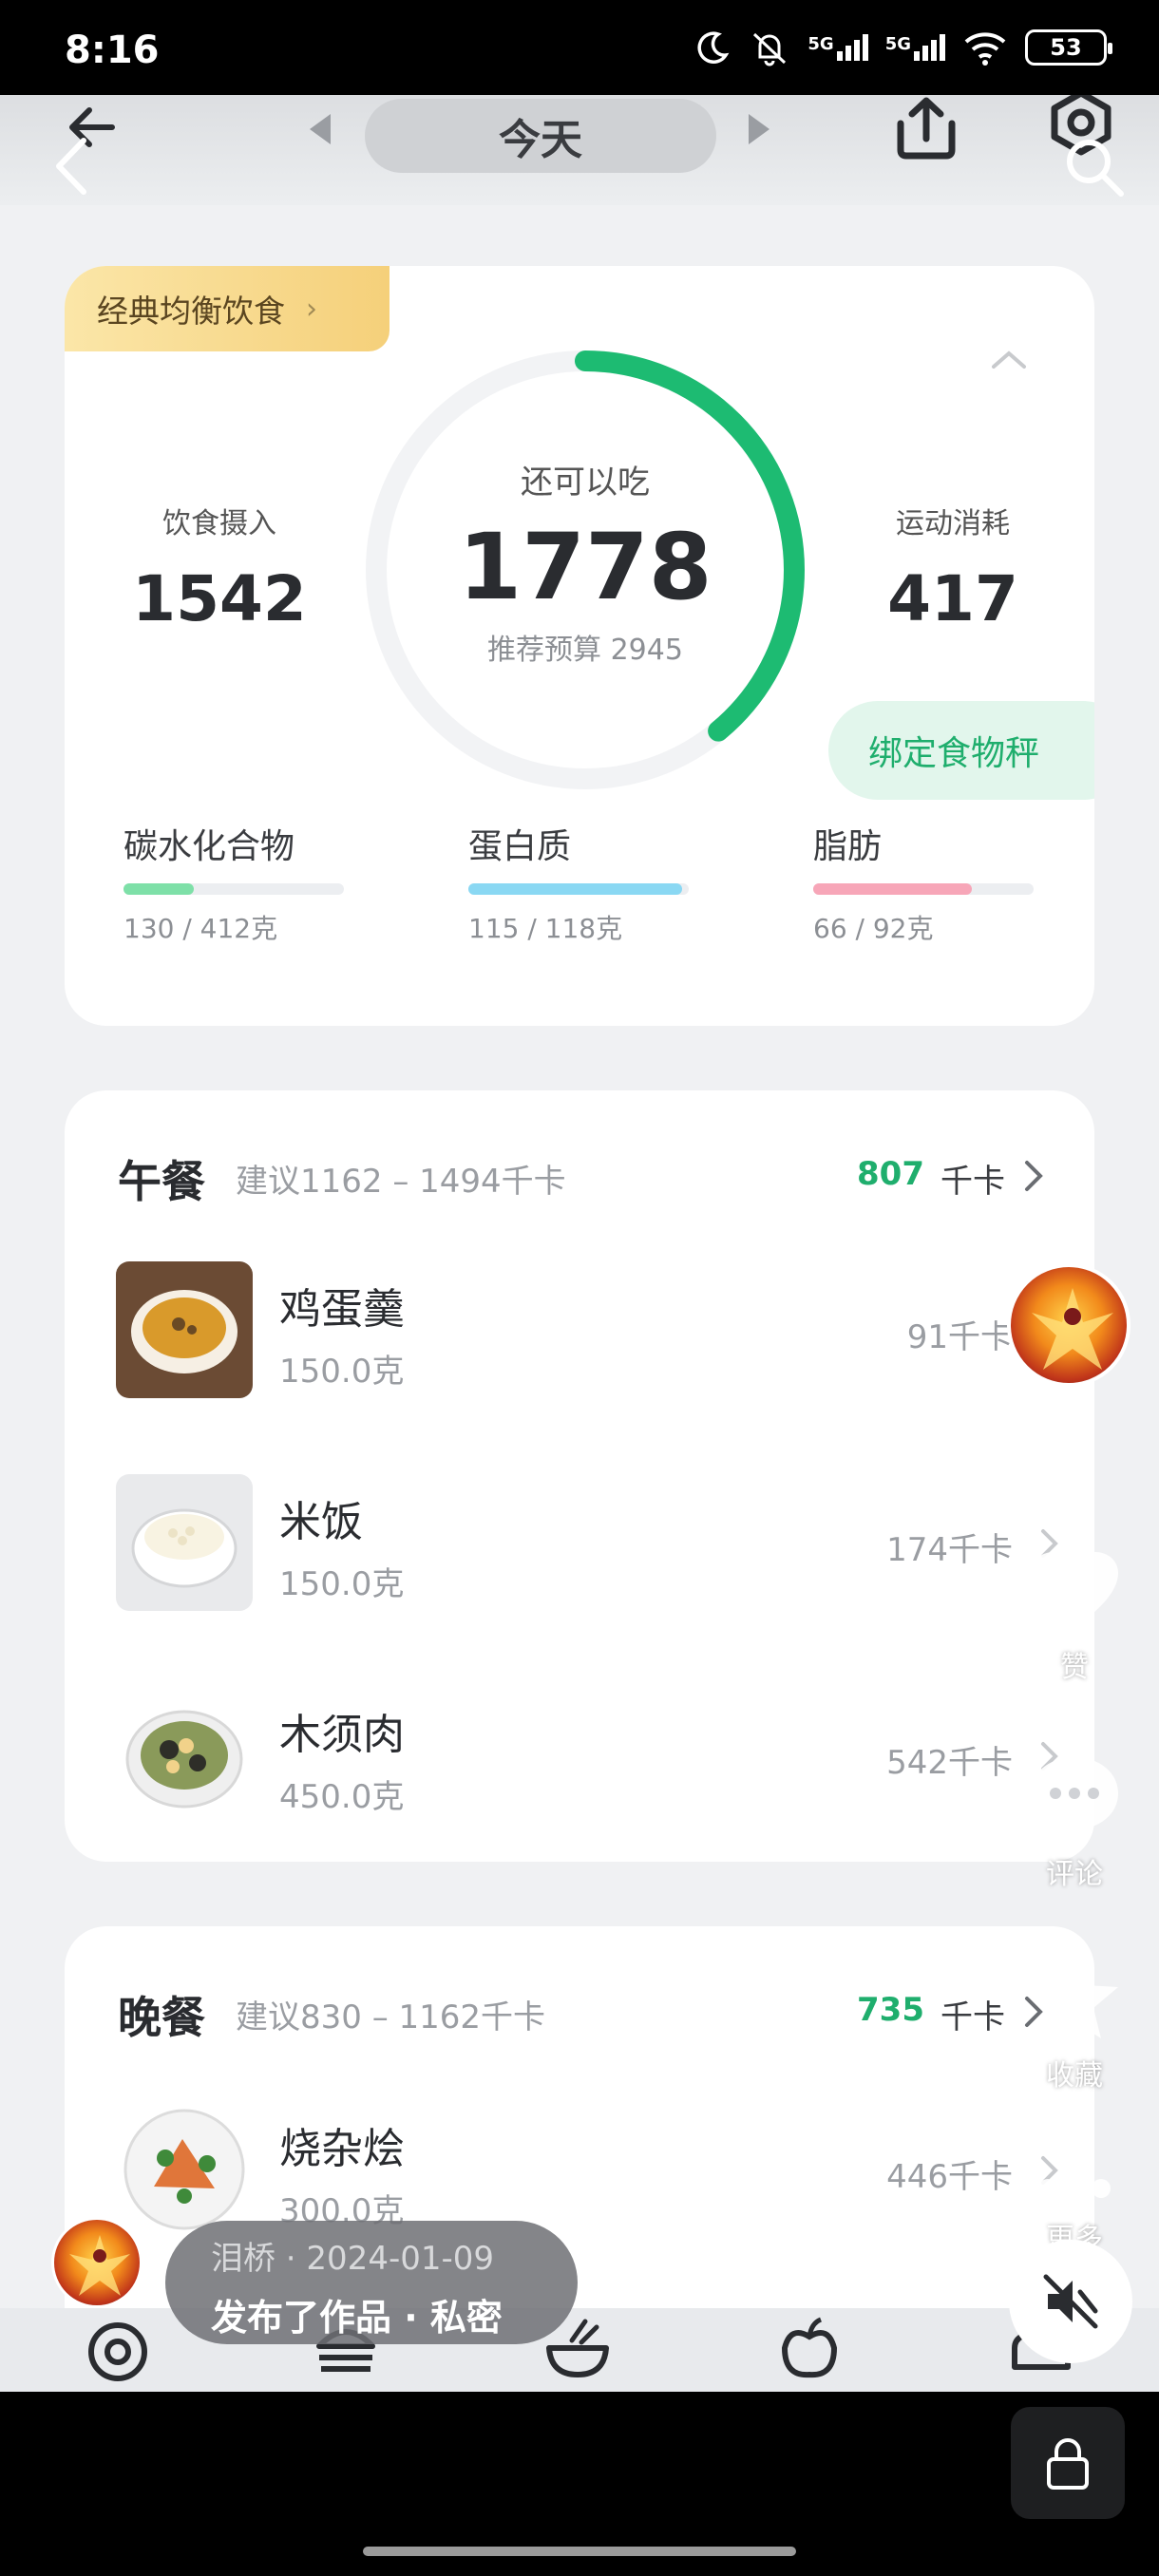  Describe the element at coordinates (96, 2262) in the screenshot. I see `publisher-avatar` at that location.